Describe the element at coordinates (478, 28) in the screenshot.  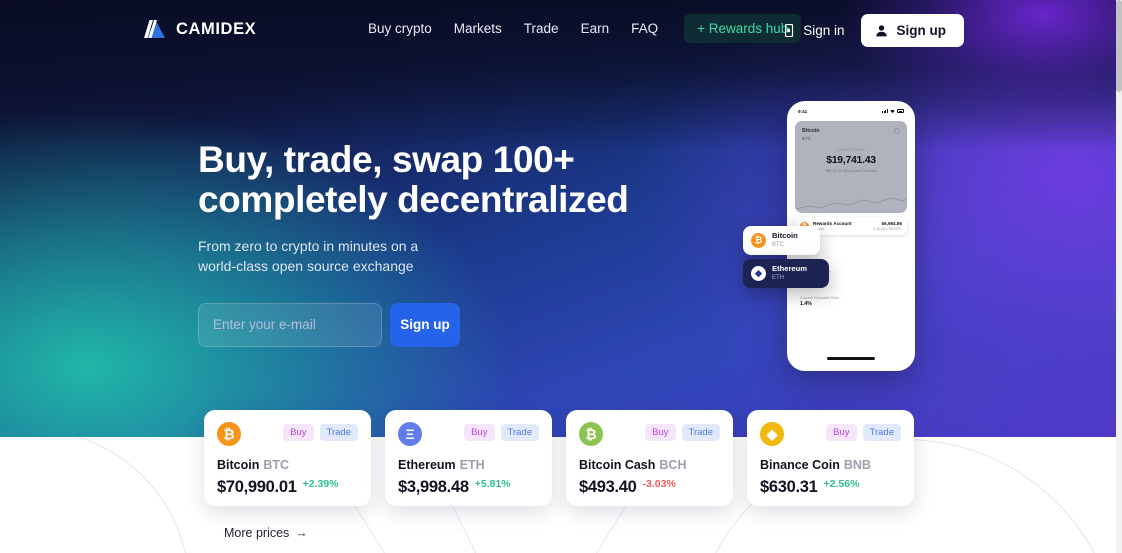
I see `nav-markets: Markets` at that location.